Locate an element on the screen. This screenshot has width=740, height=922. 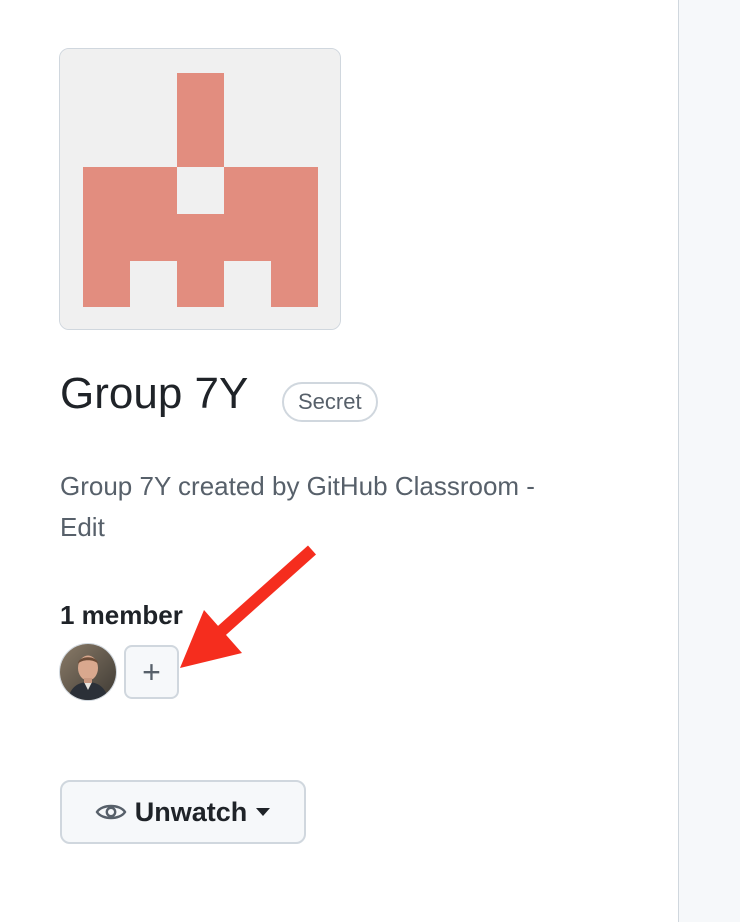
member-photo is located at coordinates (88, 672).